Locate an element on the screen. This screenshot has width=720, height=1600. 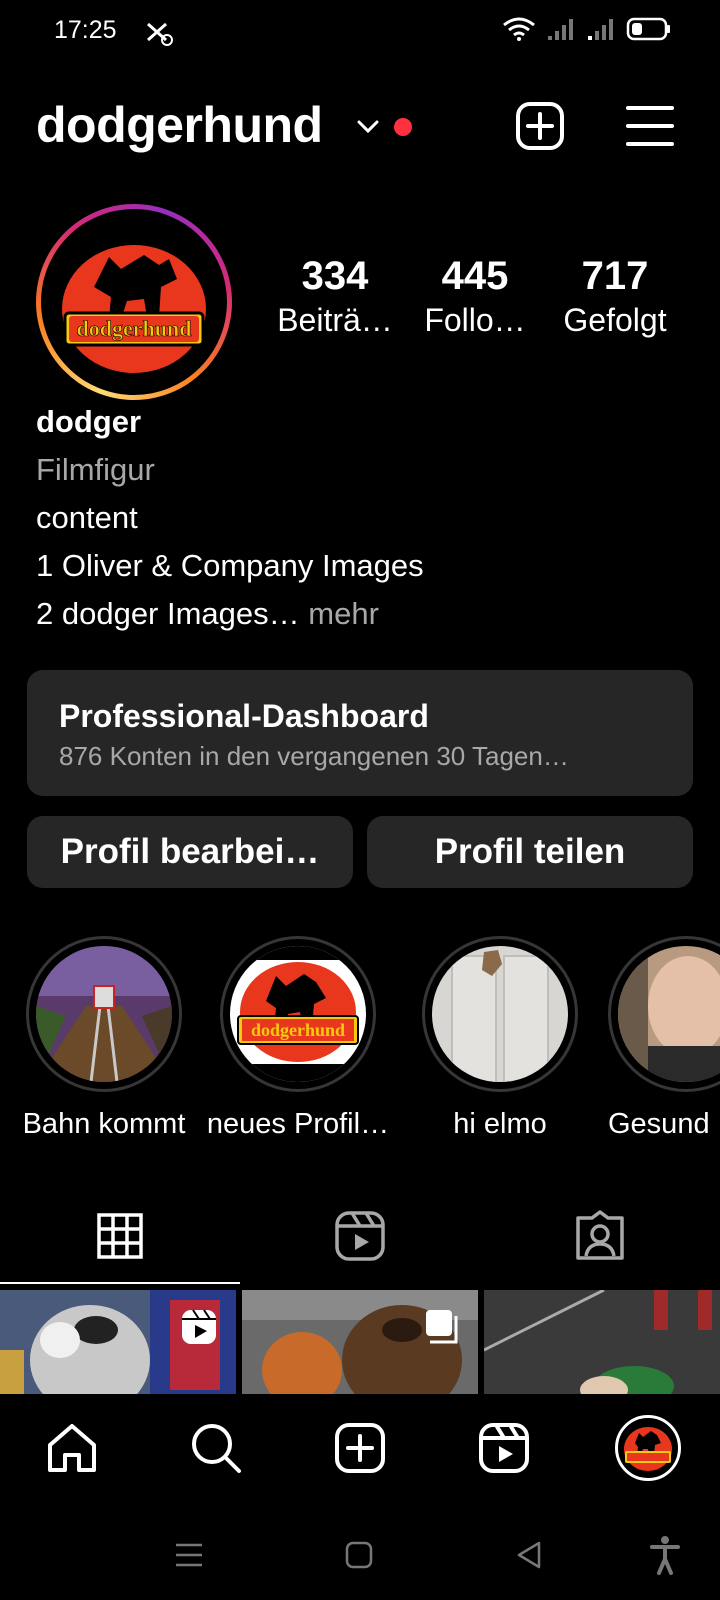
search-icon is located at coordinates (216, 1448).